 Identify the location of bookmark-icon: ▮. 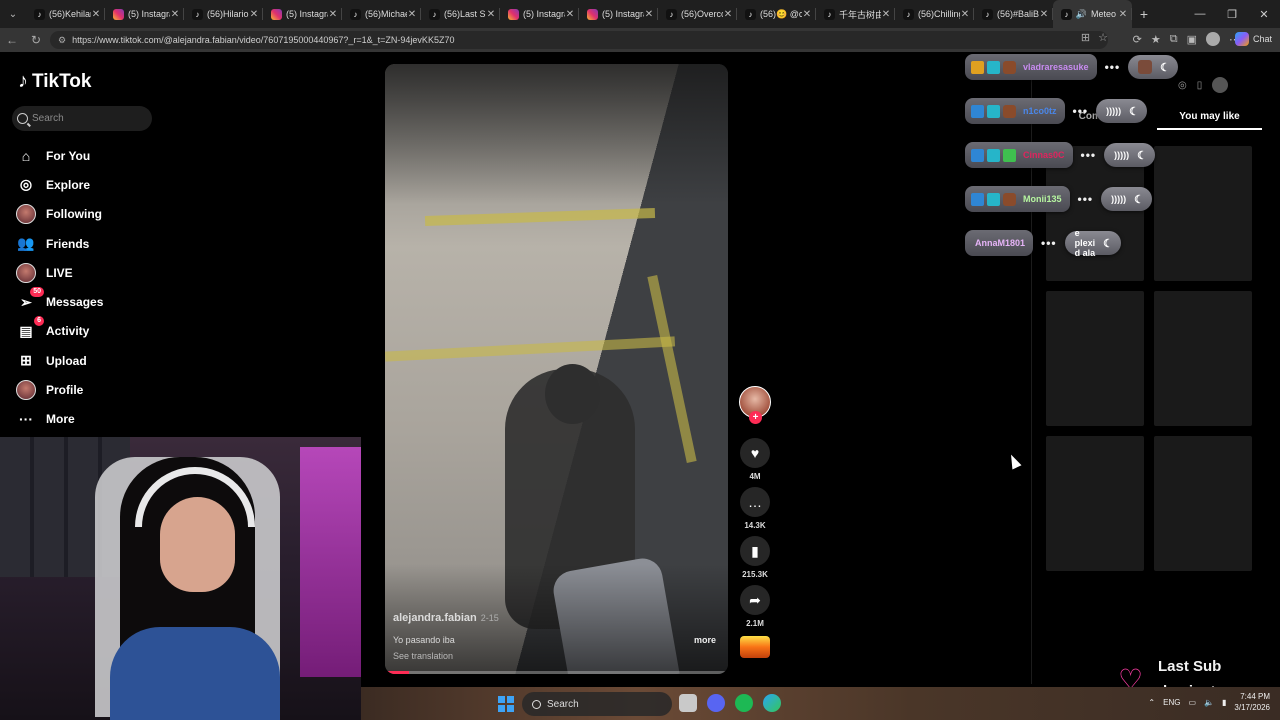
(755, 551).